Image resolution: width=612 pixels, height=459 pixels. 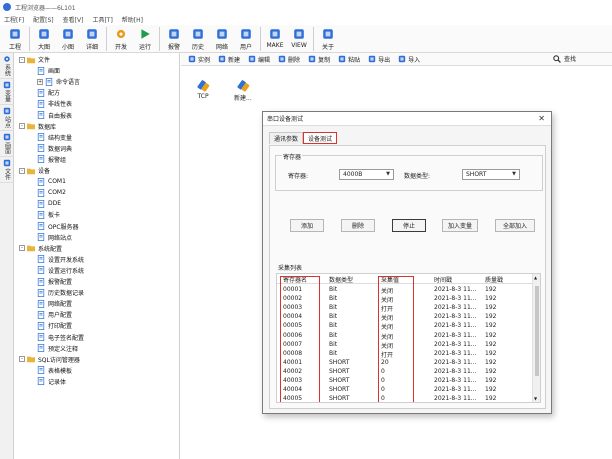 What do you see at coordinates (54, 325) in the screenshot?
I see `tree-item: 打印配置` at bounding box center [54, 325].